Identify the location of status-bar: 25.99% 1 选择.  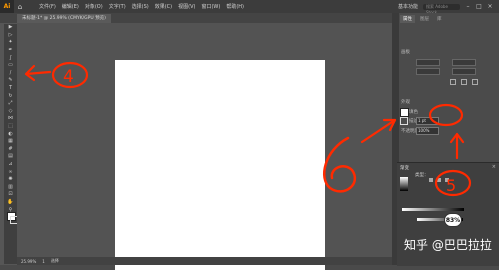
(206, 261).